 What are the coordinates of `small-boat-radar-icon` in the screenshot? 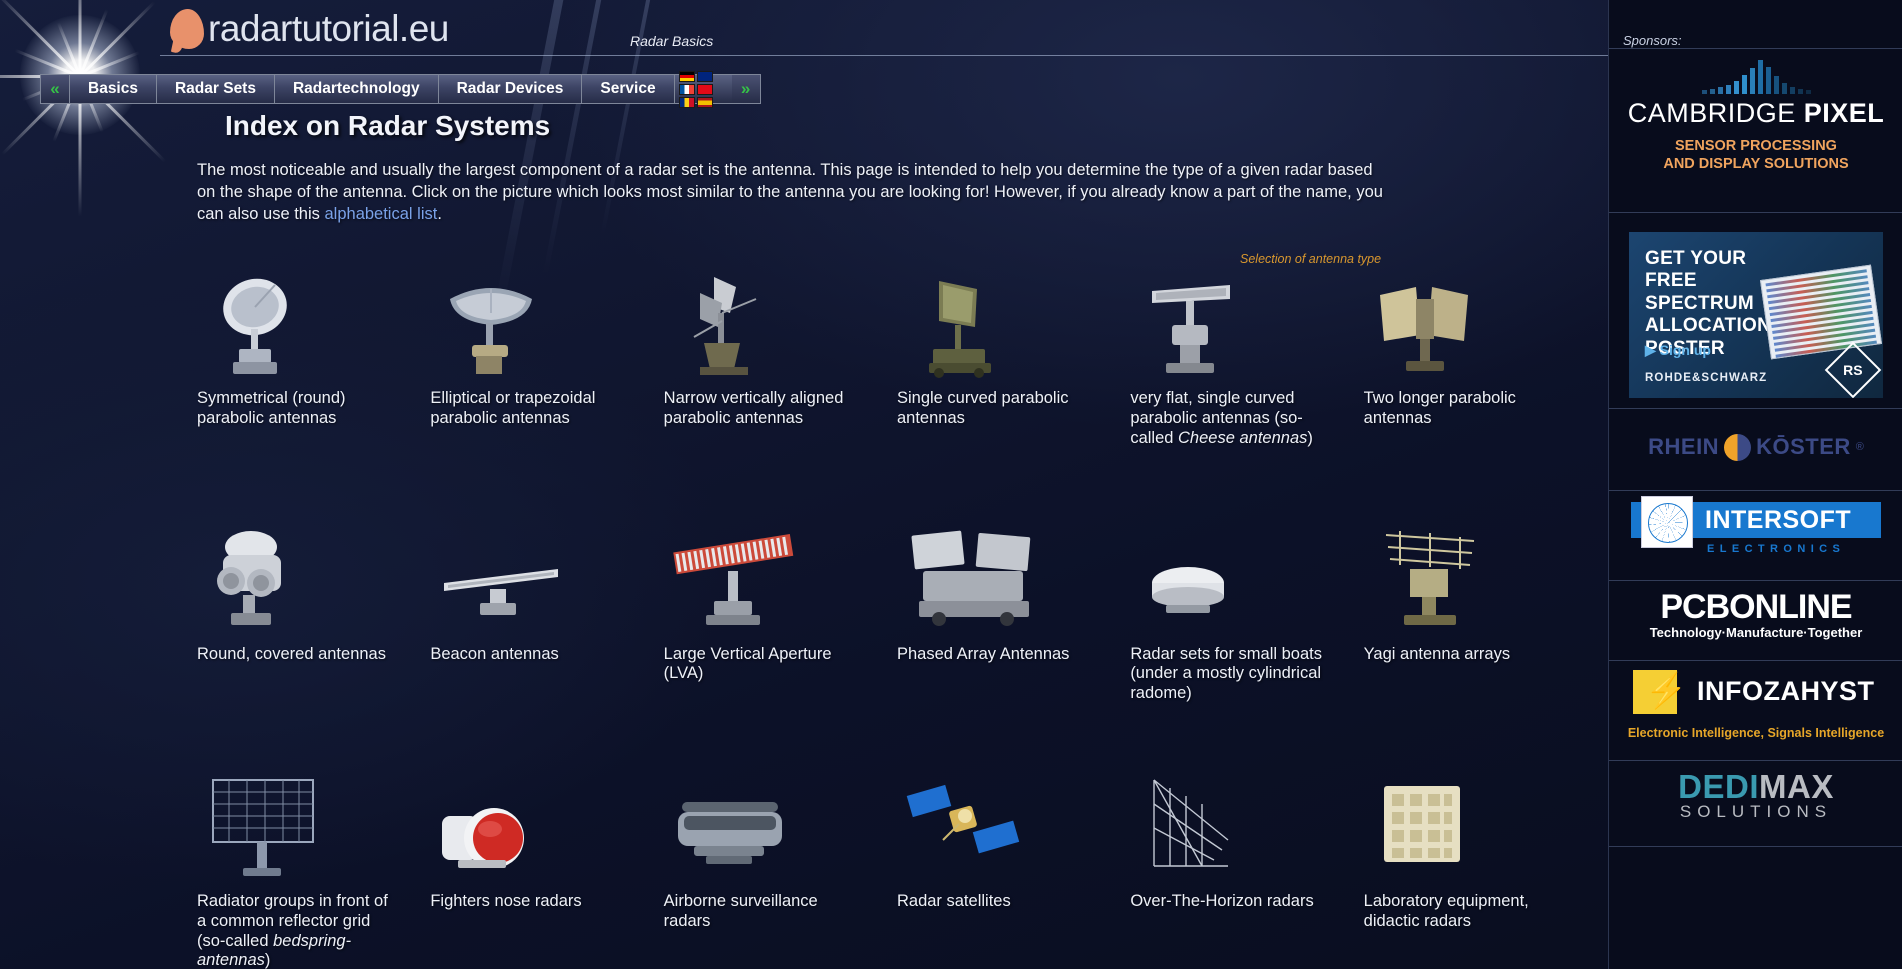 It's located at (1228, 581).